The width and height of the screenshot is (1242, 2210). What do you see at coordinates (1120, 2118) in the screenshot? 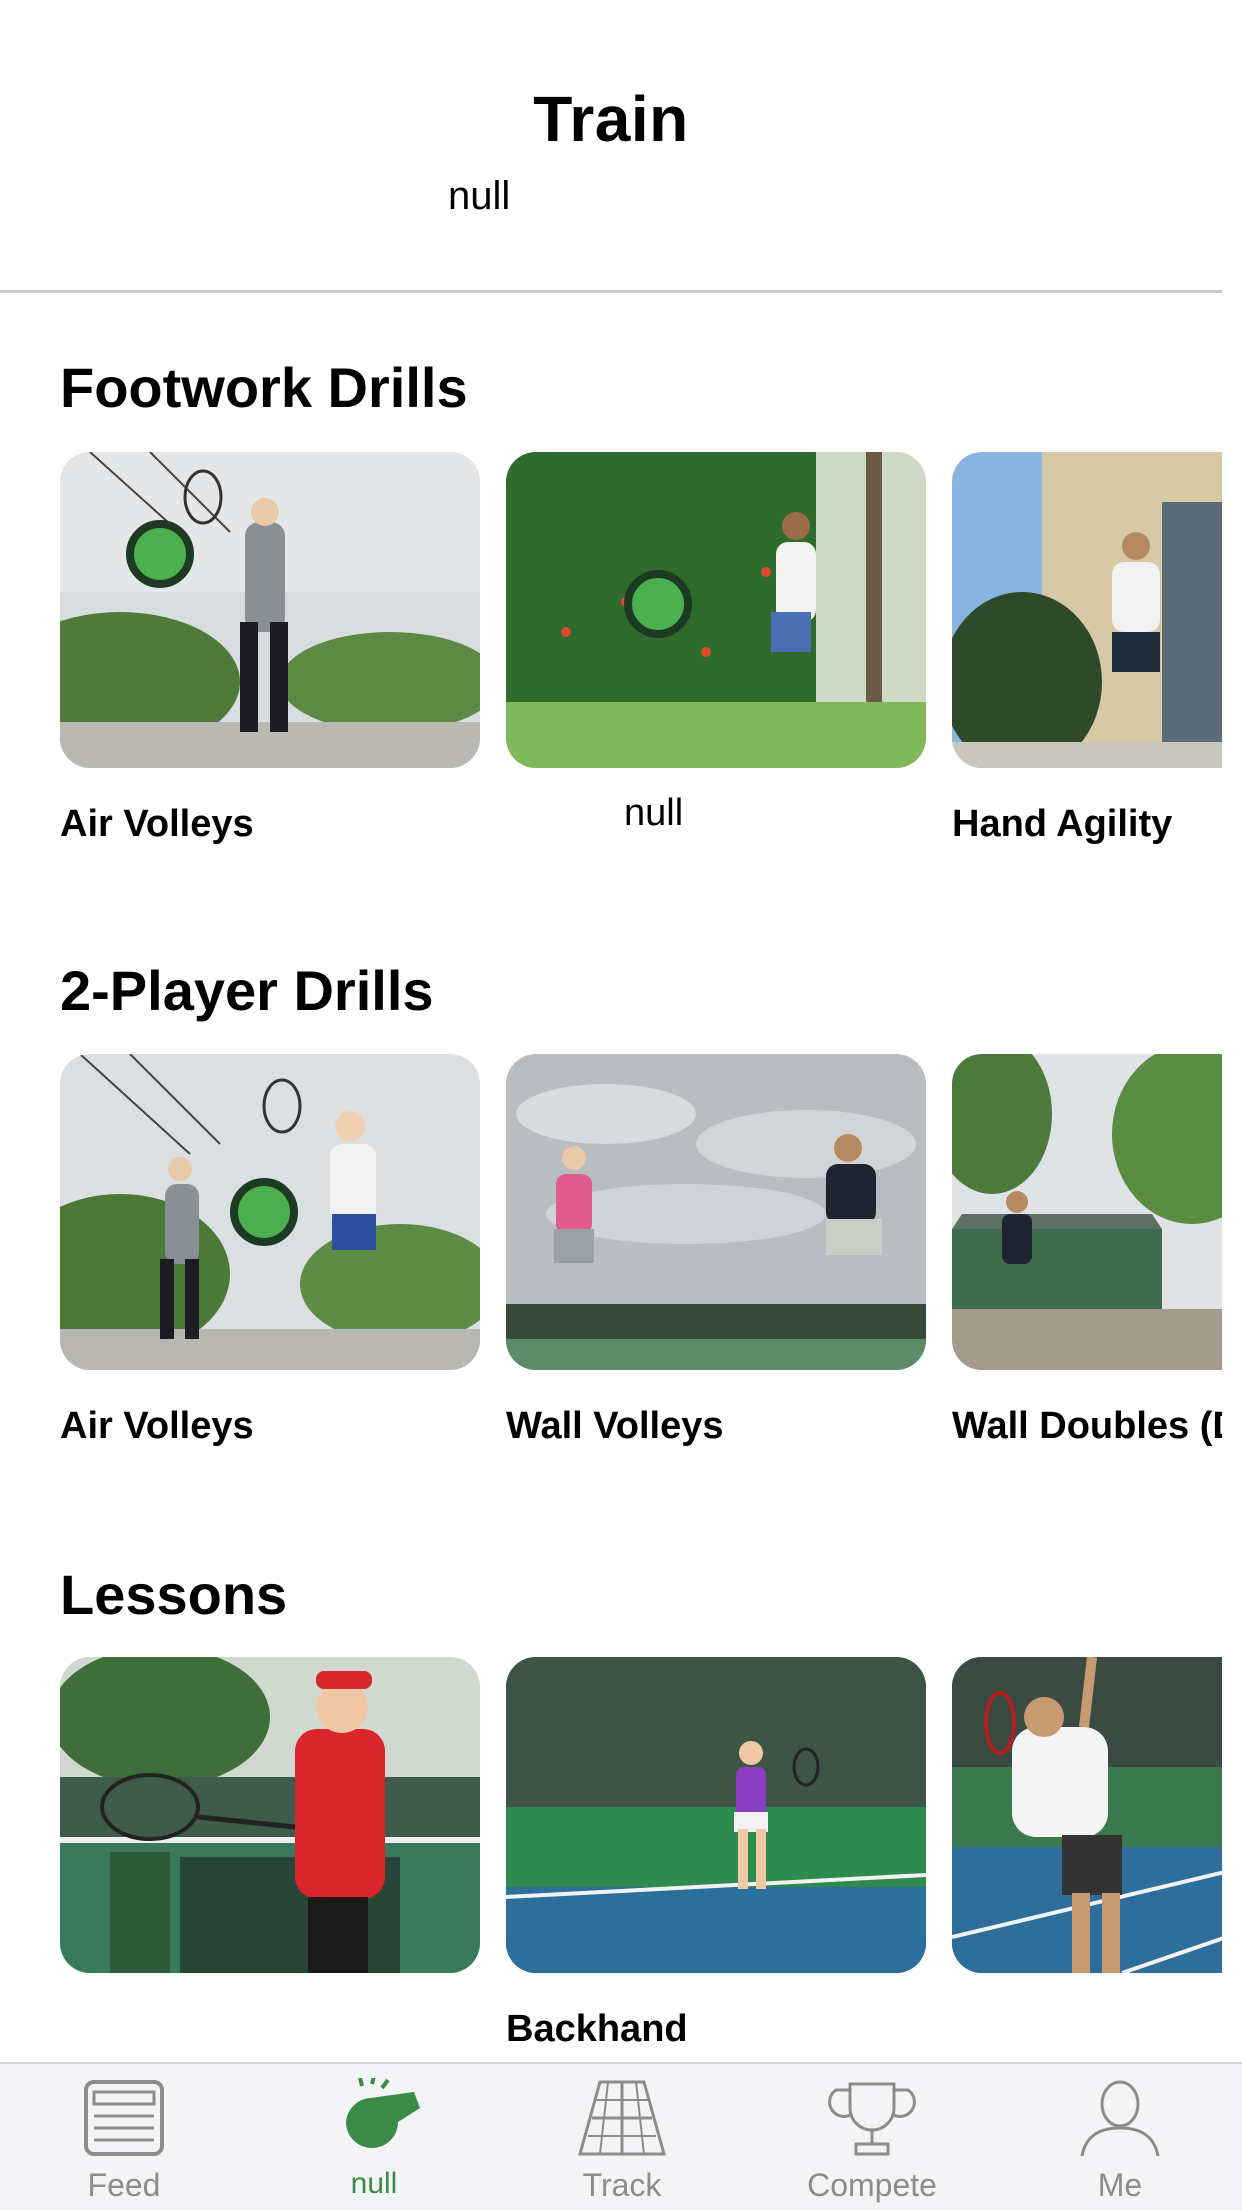
I see `person-icon` at bounding box center [1120, 2118].